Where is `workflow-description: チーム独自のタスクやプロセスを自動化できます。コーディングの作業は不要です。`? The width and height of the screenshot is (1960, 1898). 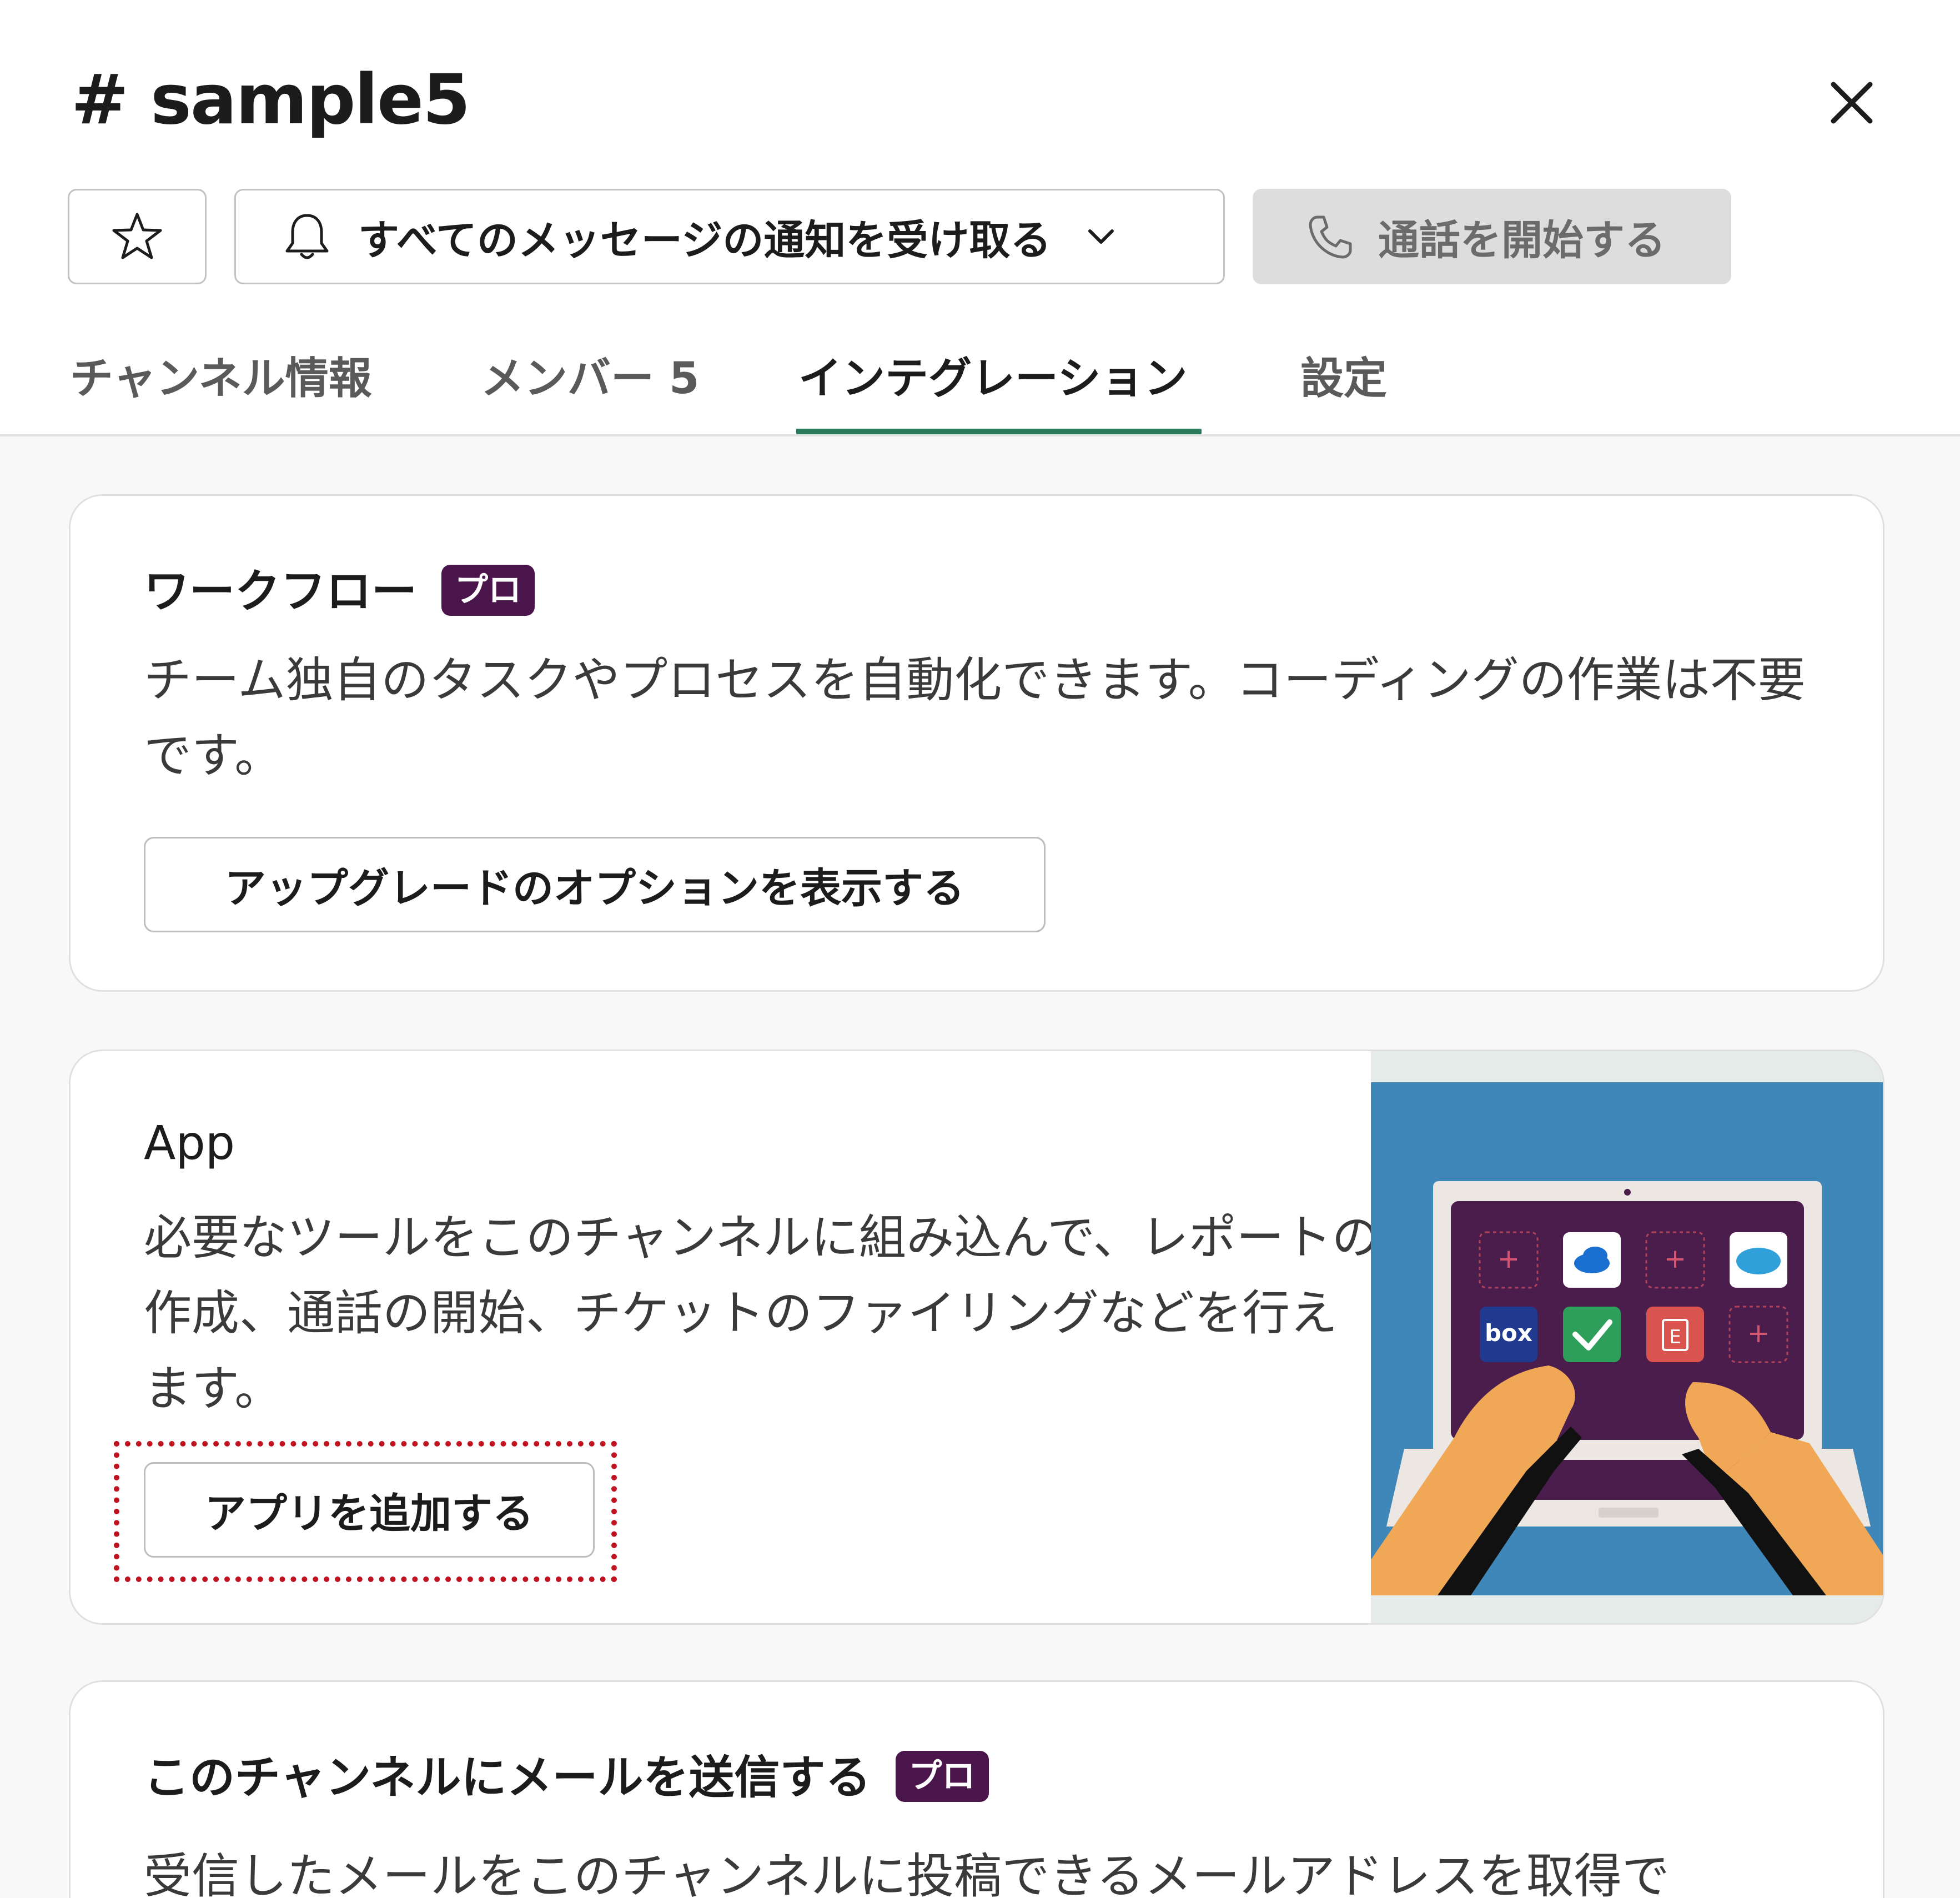 workflow-description: チーム独自のタスクやプロセスを自動化できます。コーディングの作業は不要です。 is located at coordinates (975, 718).